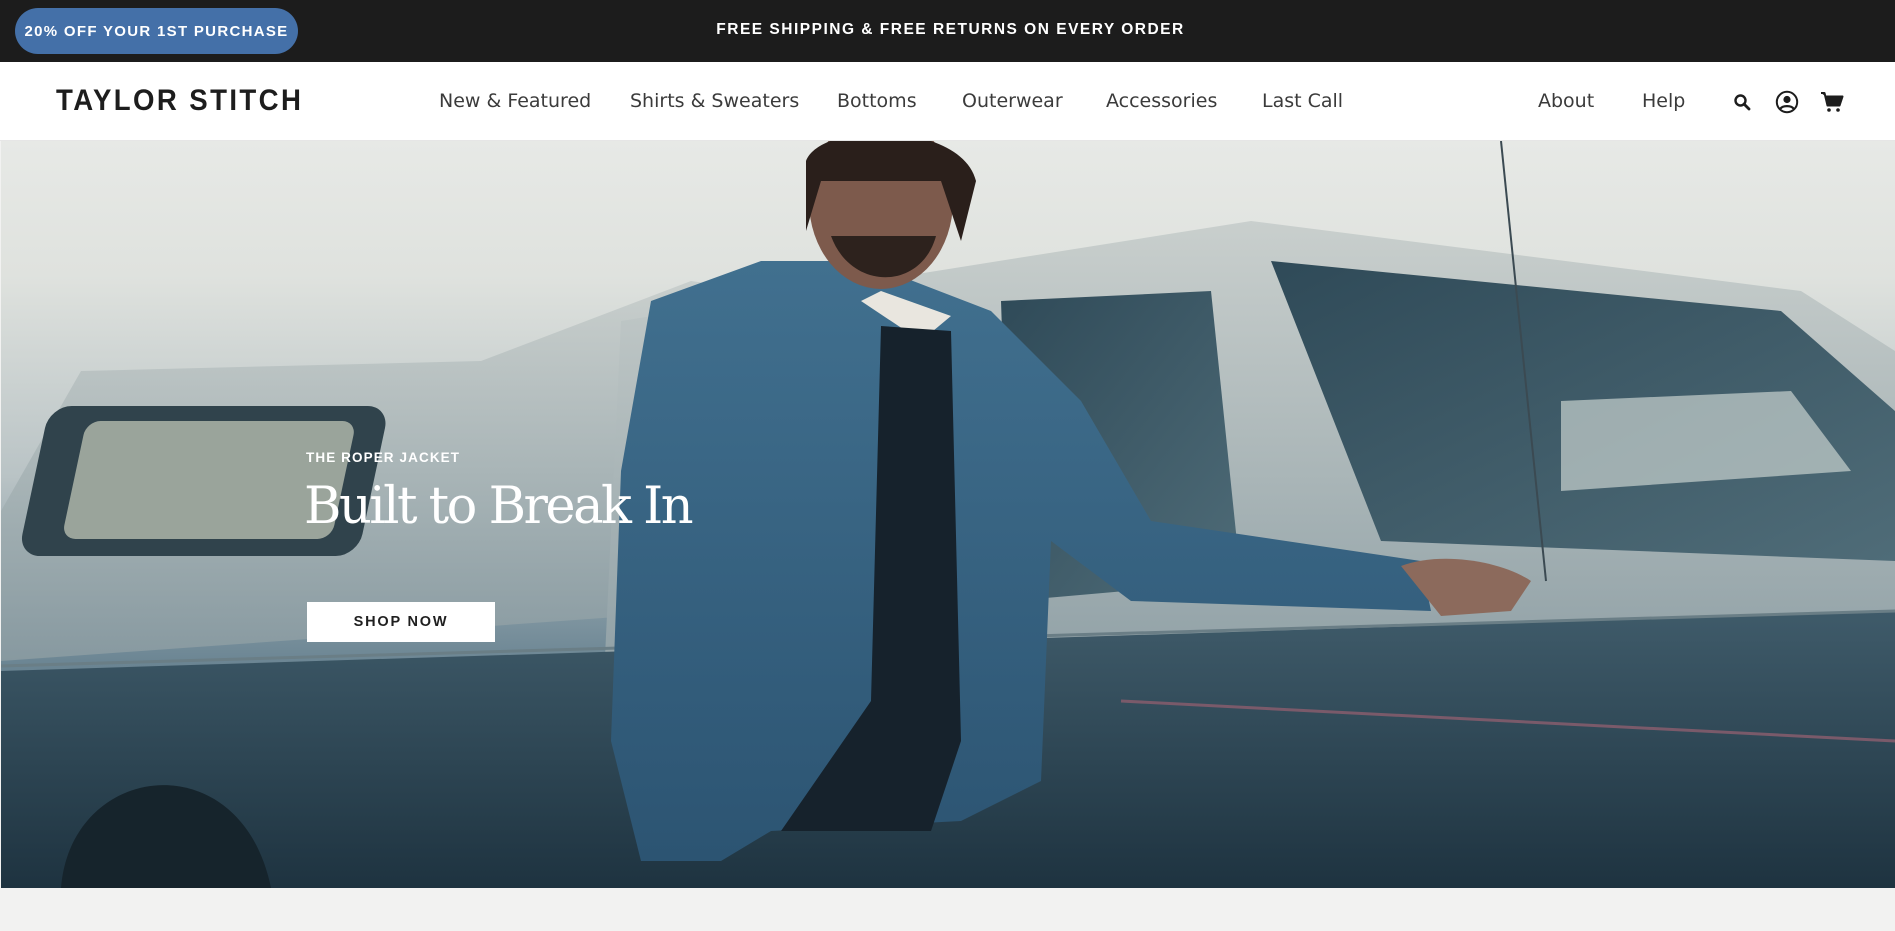 The width and height of the screenshot is (1895, 931). I want to click on account-icon, so click(1787, 102).